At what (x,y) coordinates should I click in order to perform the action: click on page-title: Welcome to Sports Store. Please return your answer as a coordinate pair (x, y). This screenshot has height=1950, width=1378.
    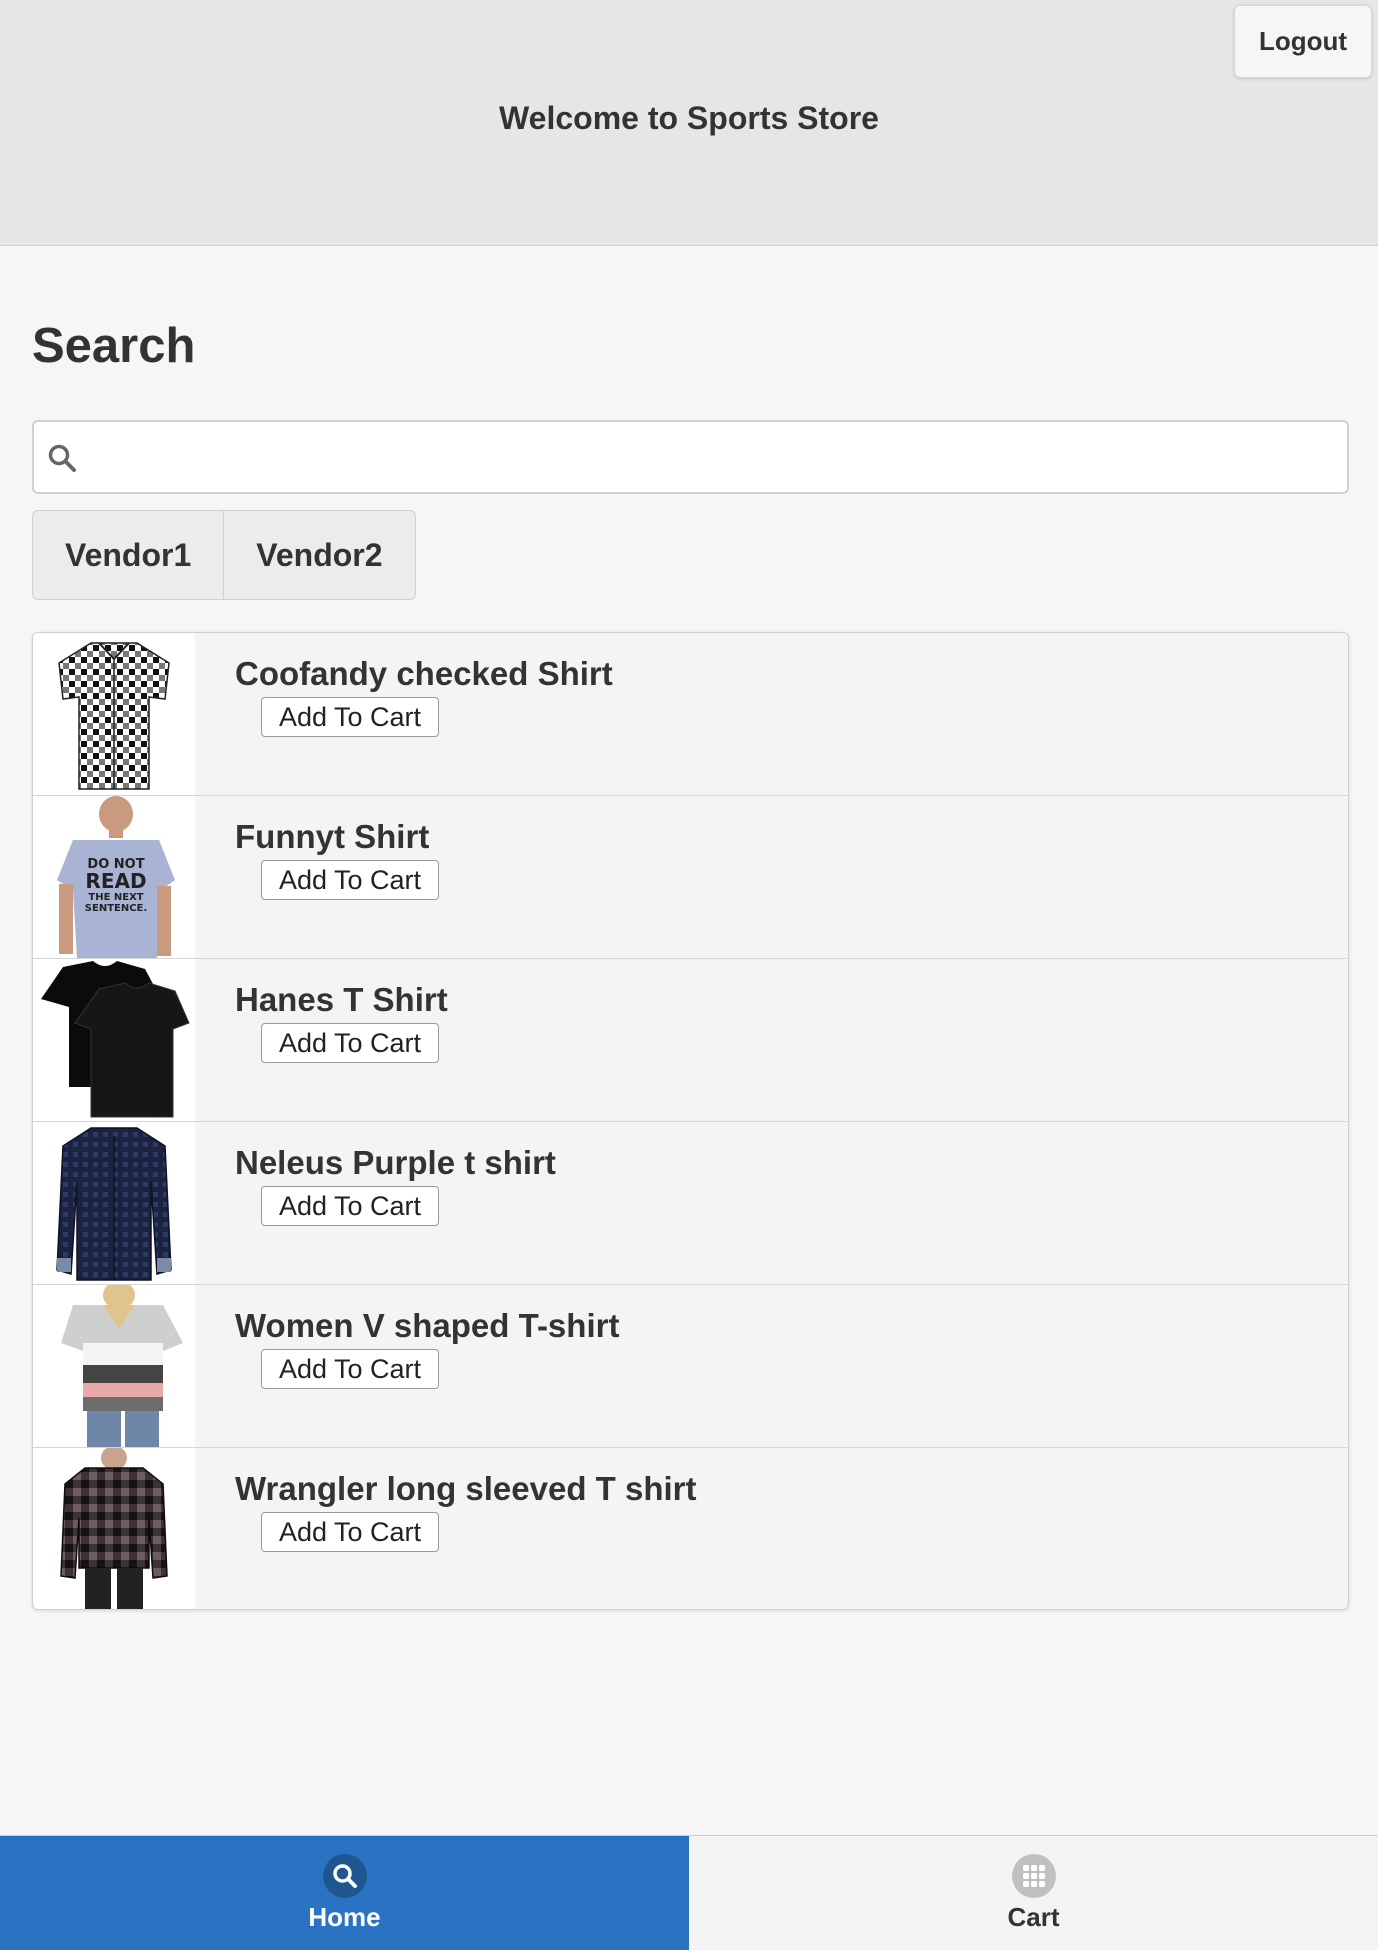
    Looking at the image, I should click on (689, 118).